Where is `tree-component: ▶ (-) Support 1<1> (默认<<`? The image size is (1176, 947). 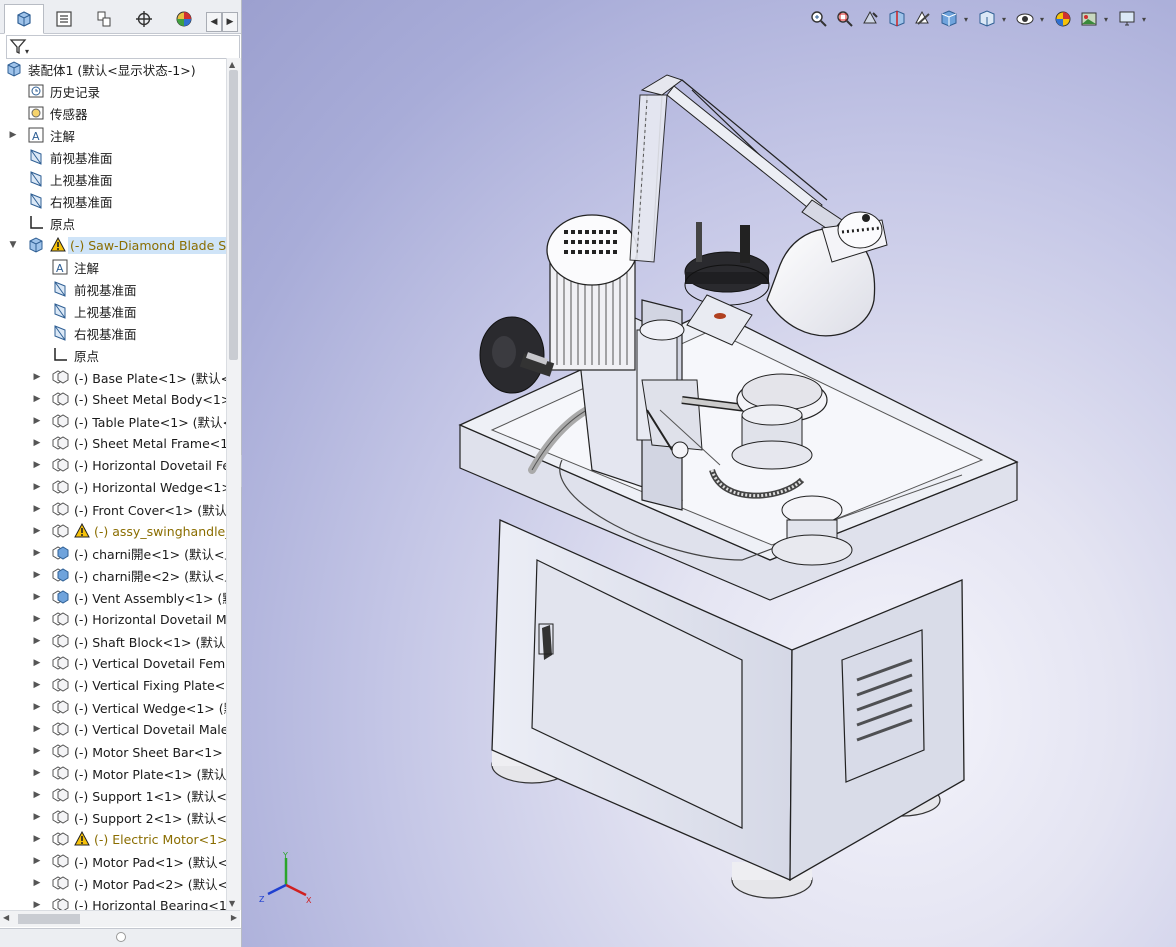
tree-component: ▶ (-) Support 1<1> (默认<< is located at coordinates (113, 795).